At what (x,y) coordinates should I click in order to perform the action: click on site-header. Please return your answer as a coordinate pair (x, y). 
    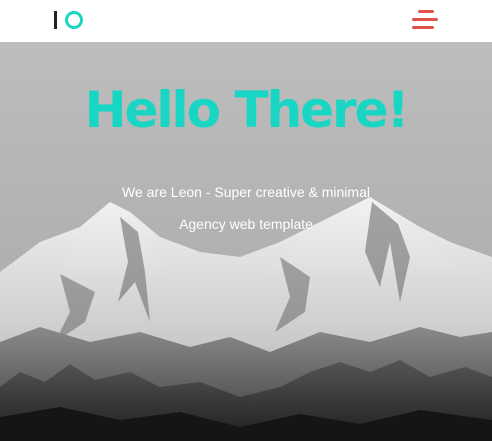
    Looking at the image, I should click on (246, 21).